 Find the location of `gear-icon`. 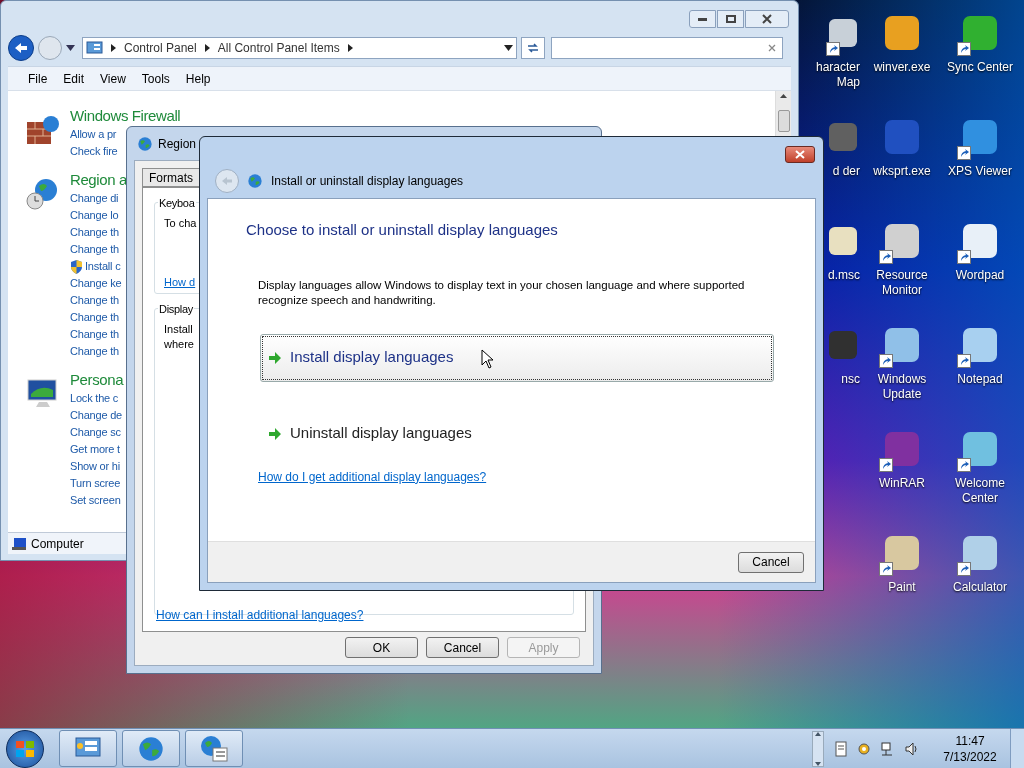

gear-icon is located at coordinates (864, 748).